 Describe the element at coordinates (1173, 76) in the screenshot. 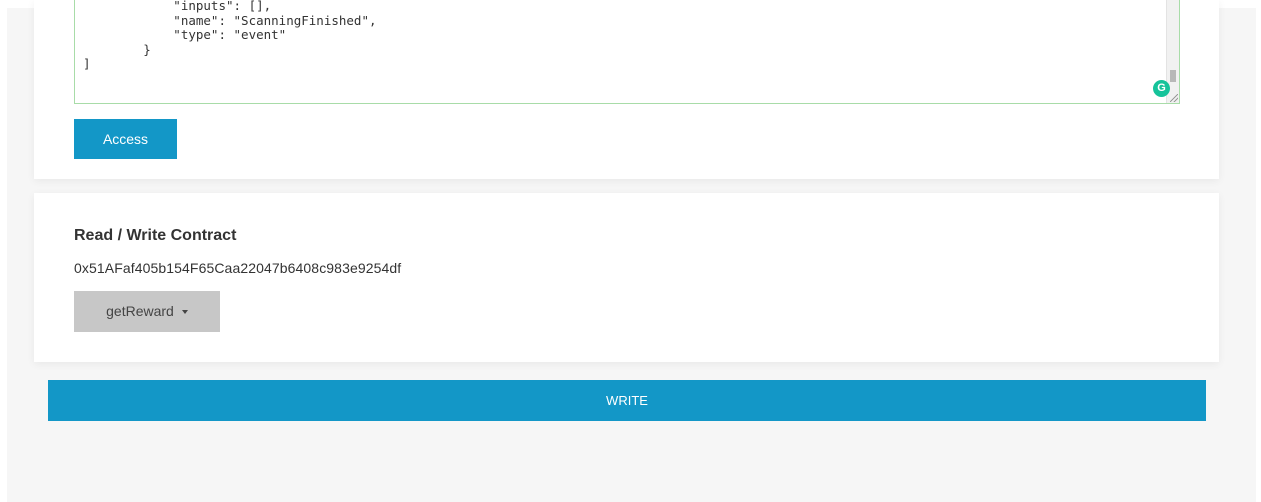

I see `scrollbar-thumb` at that location.